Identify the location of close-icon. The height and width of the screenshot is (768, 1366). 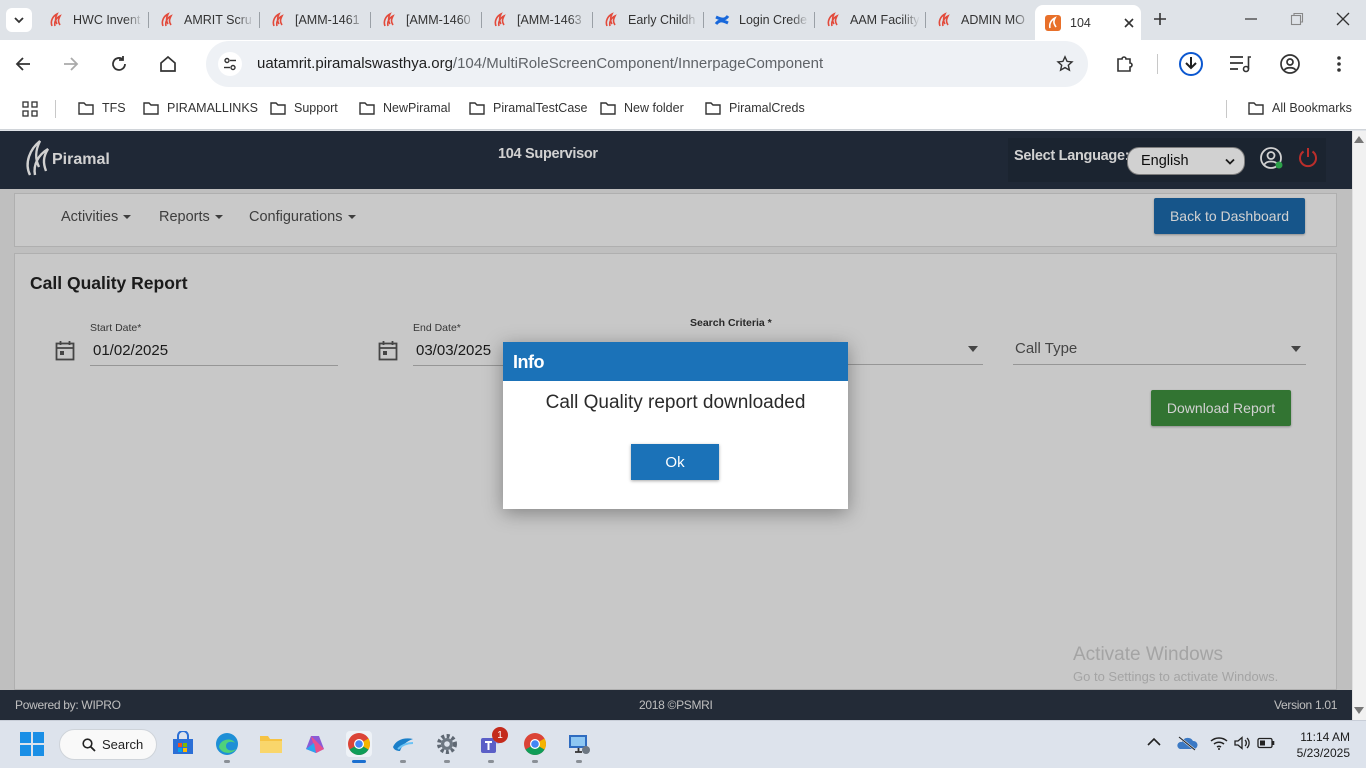
(1343, 19).